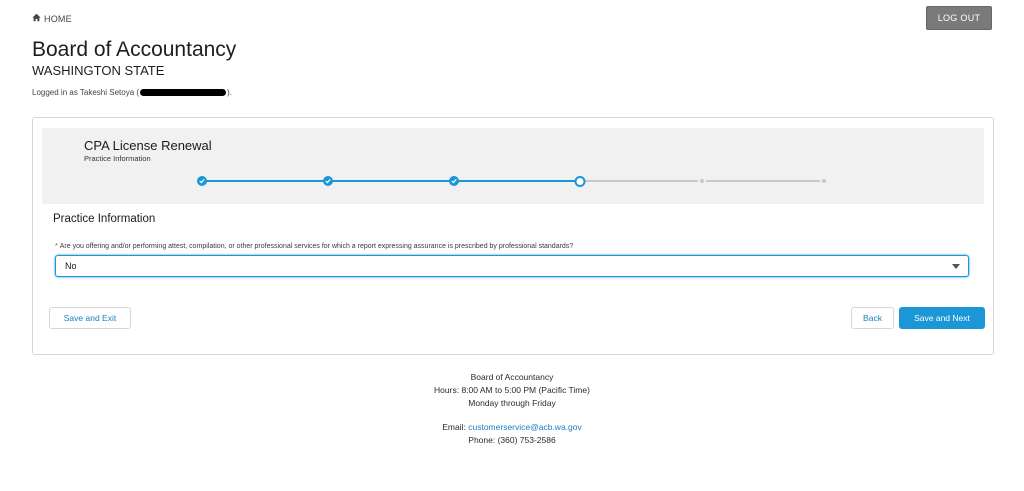  Describe the element at coordinates (512, 377) in the screenshot. I see `footer-org: Board of Accountancy` at that location.